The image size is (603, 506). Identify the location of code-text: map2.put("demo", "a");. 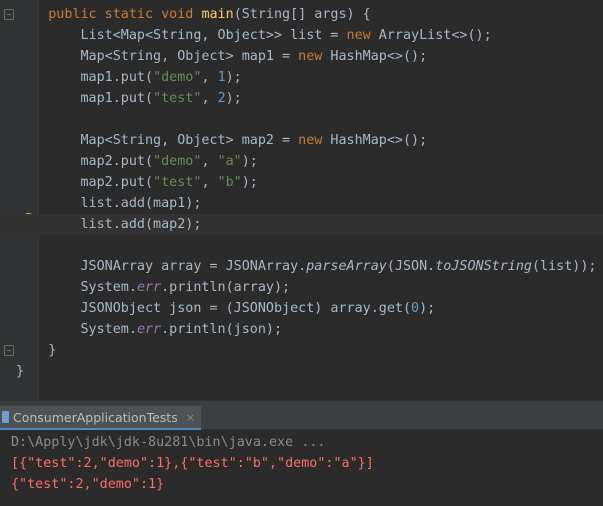
(137, 161).